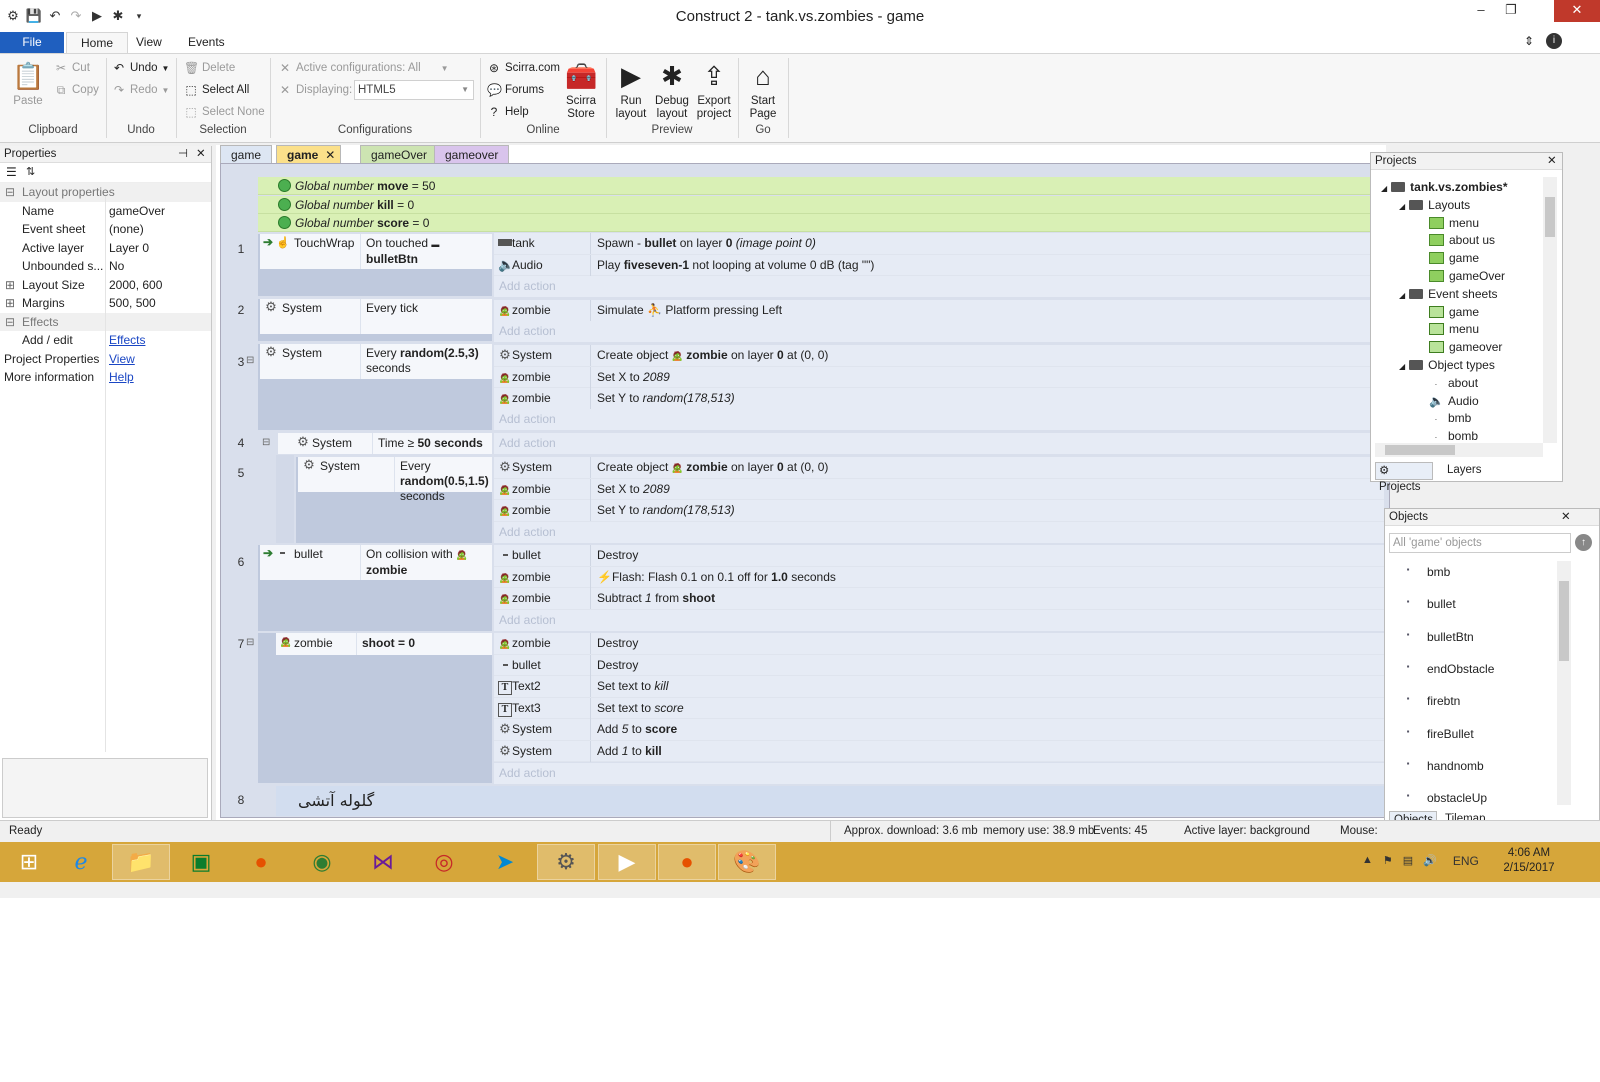 This screenshot has height=1082, width=1600. I want to click on sort-az-icon: ⇅, so click(30, 171).